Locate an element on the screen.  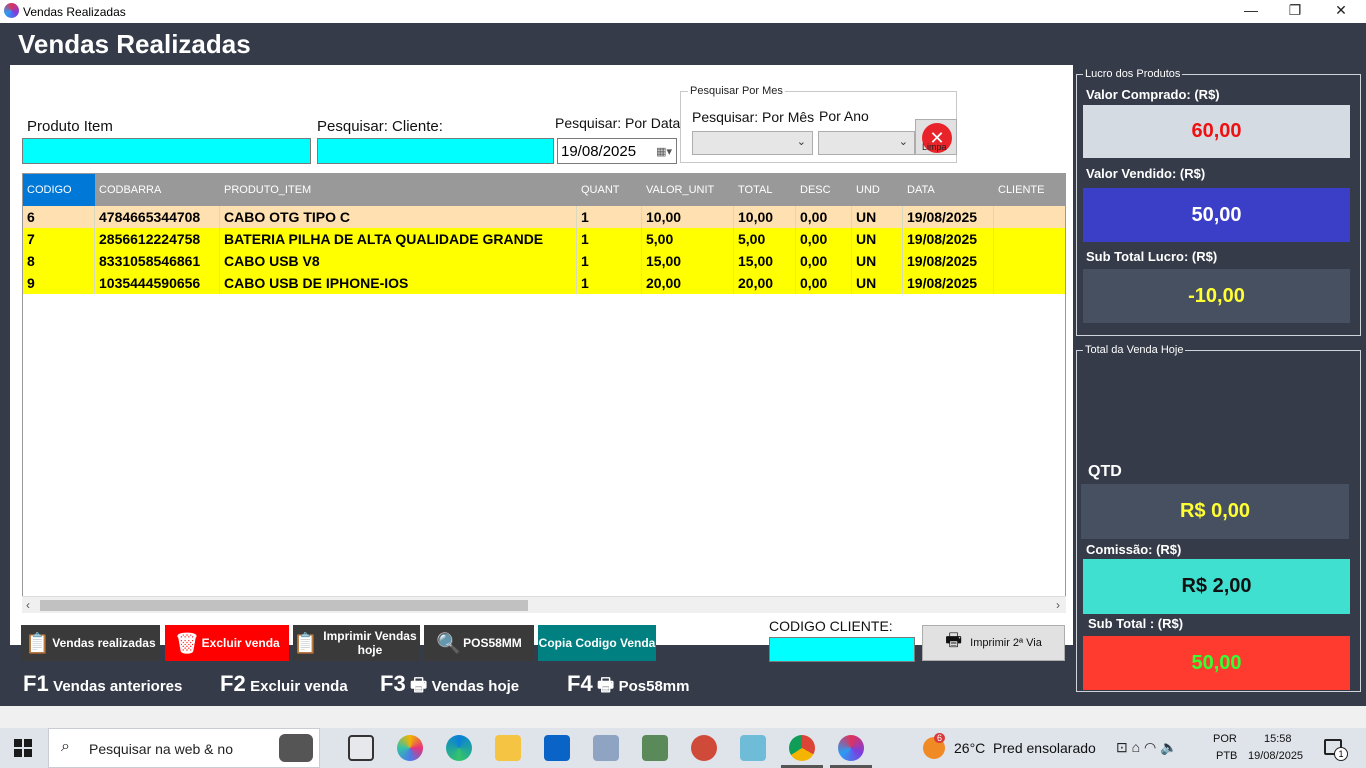
outlook-icon is located at coordinates (557, 748).